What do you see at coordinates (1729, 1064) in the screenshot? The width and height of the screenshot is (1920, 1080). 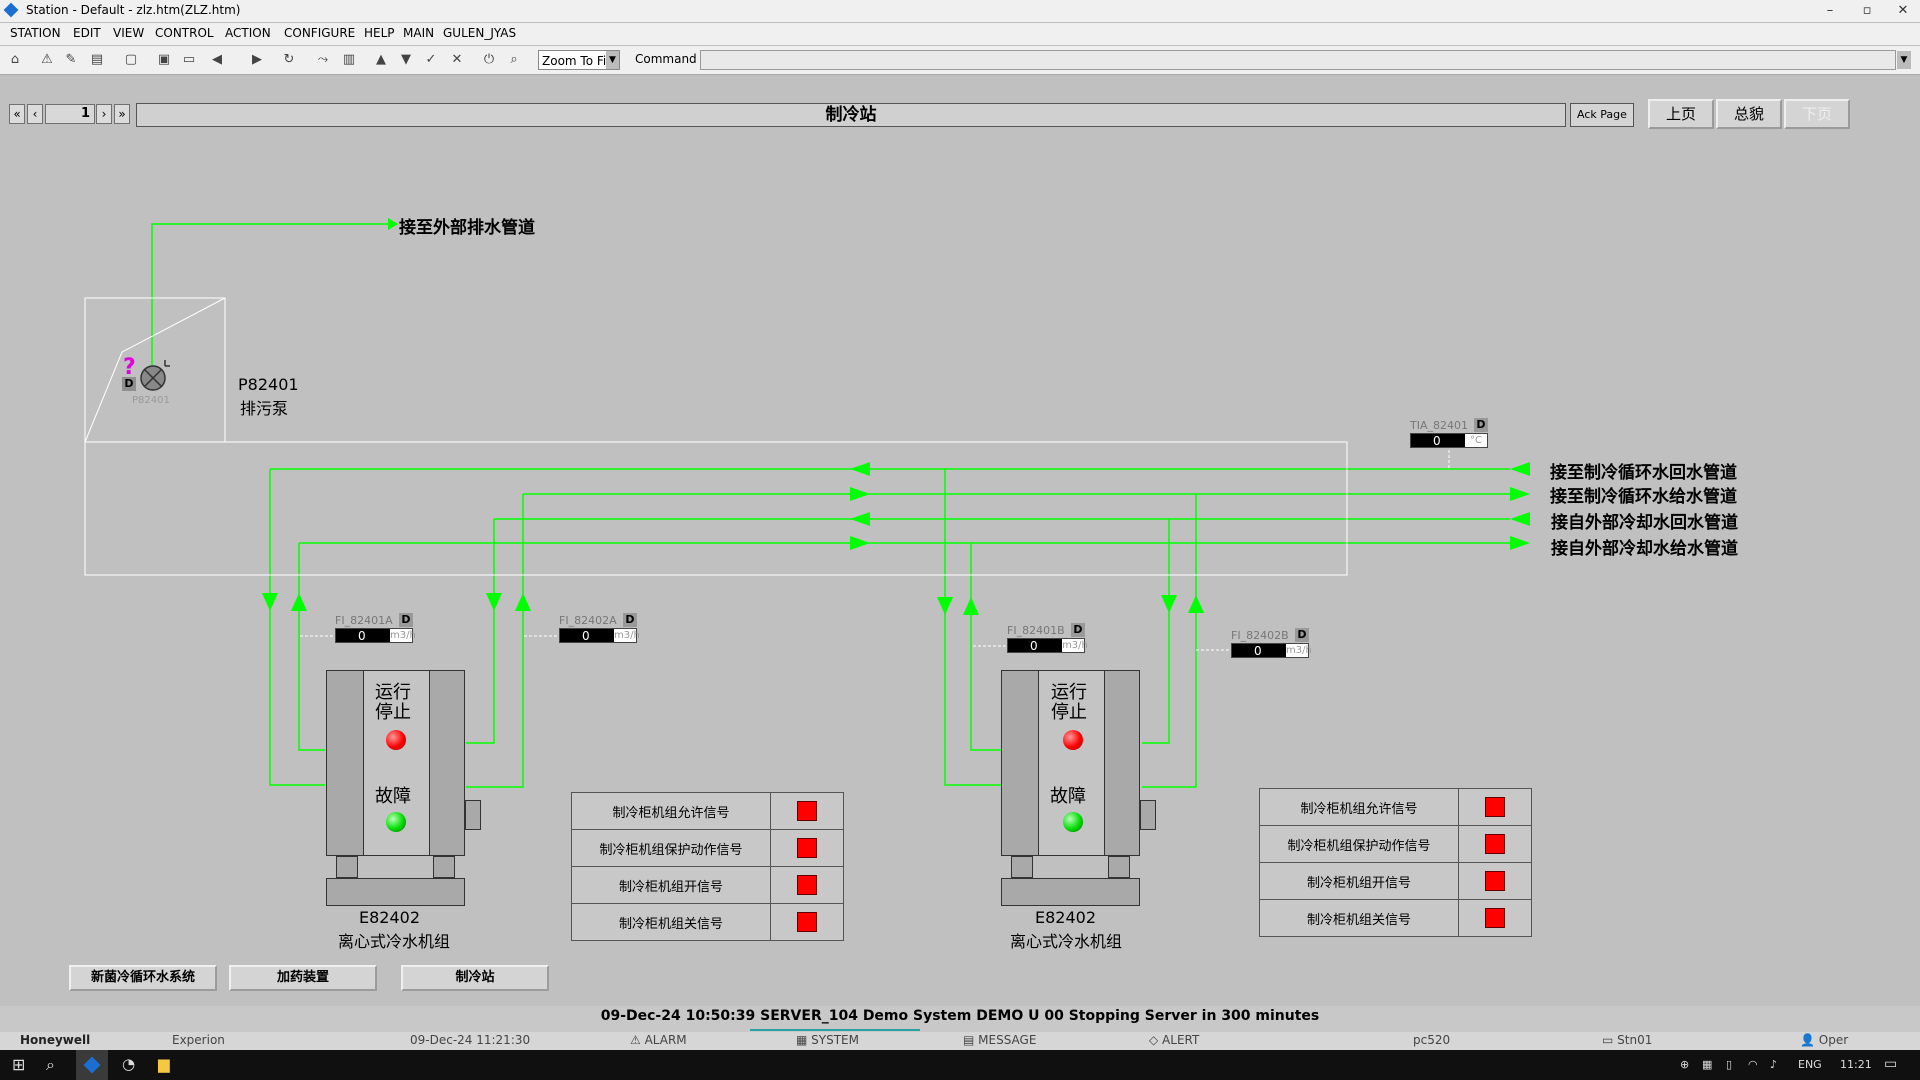 I see `battery-icon: ▯` at bounding box center [1729, 1064].